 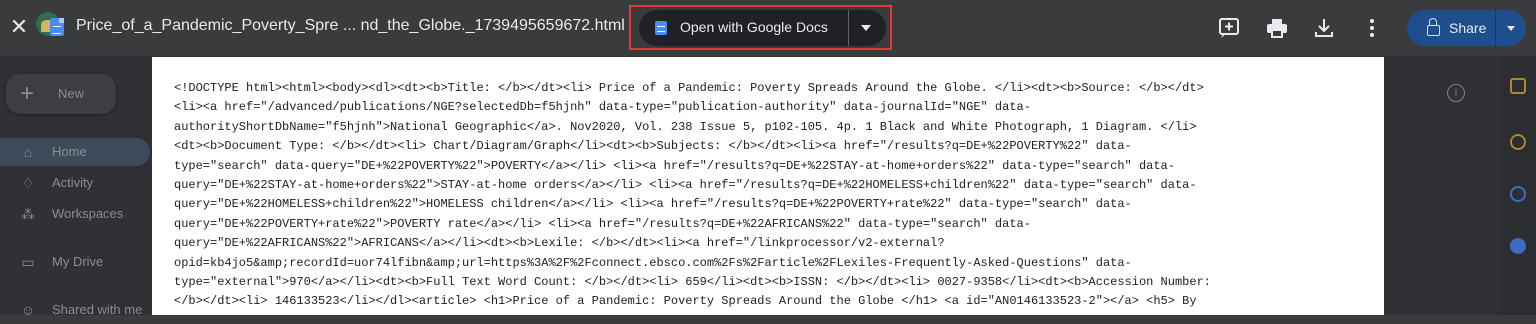 I want to click on new-button: + New, so click(x=61, y=94).